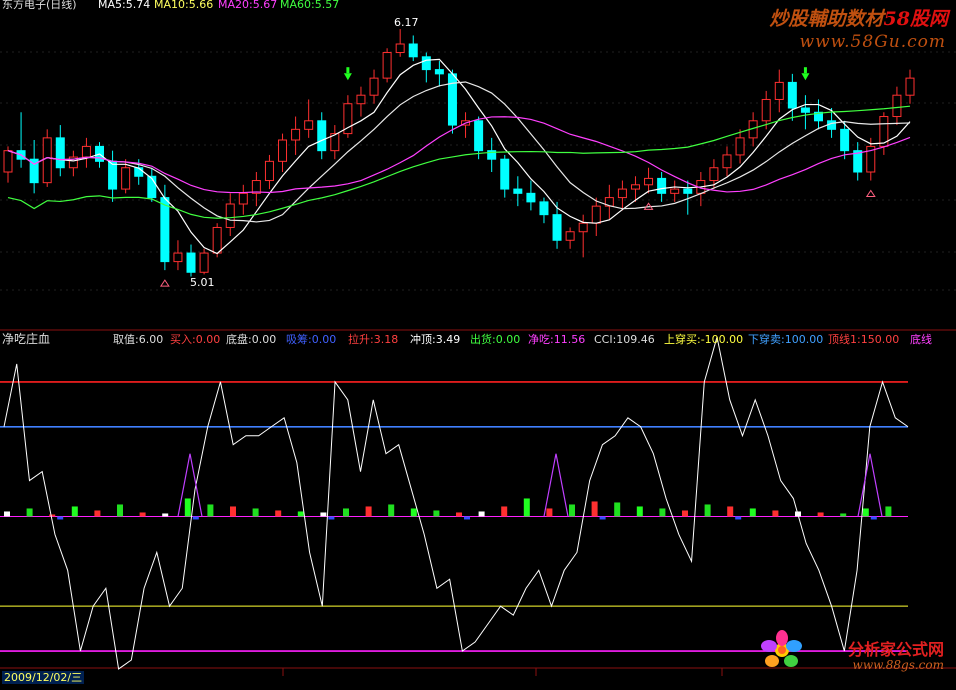  What do you see at coordinates (858, 19) in the screenshot?
I see `brand-watermark: 炒股輔助数材58股网` at bounding box center [858, 19].